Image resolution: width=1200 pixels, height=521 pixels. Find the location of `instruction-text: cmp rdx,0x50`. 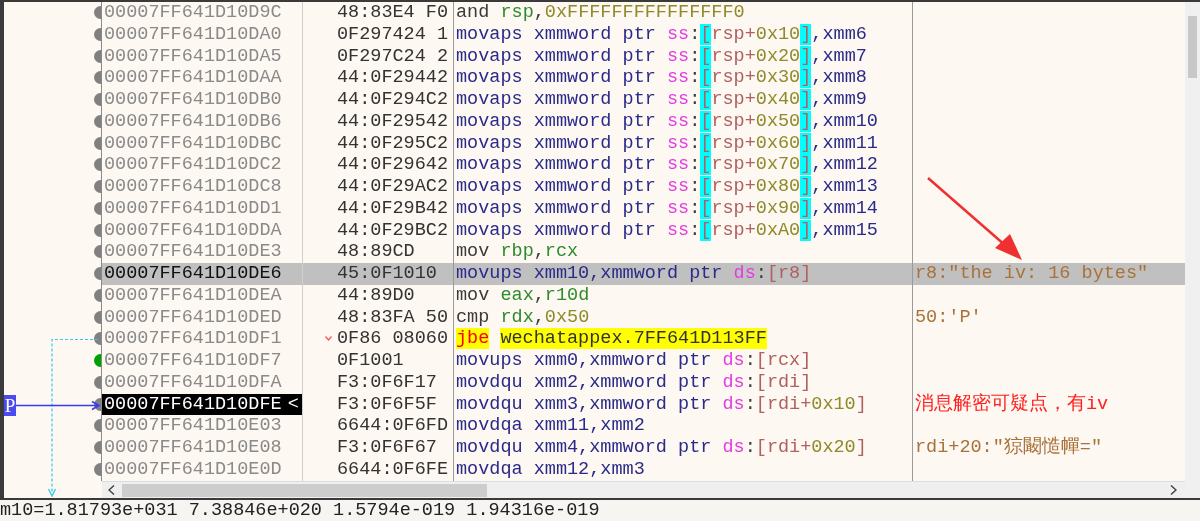

instruction-text: cmp rdx,0x50 is located at coordinates (523, 317).